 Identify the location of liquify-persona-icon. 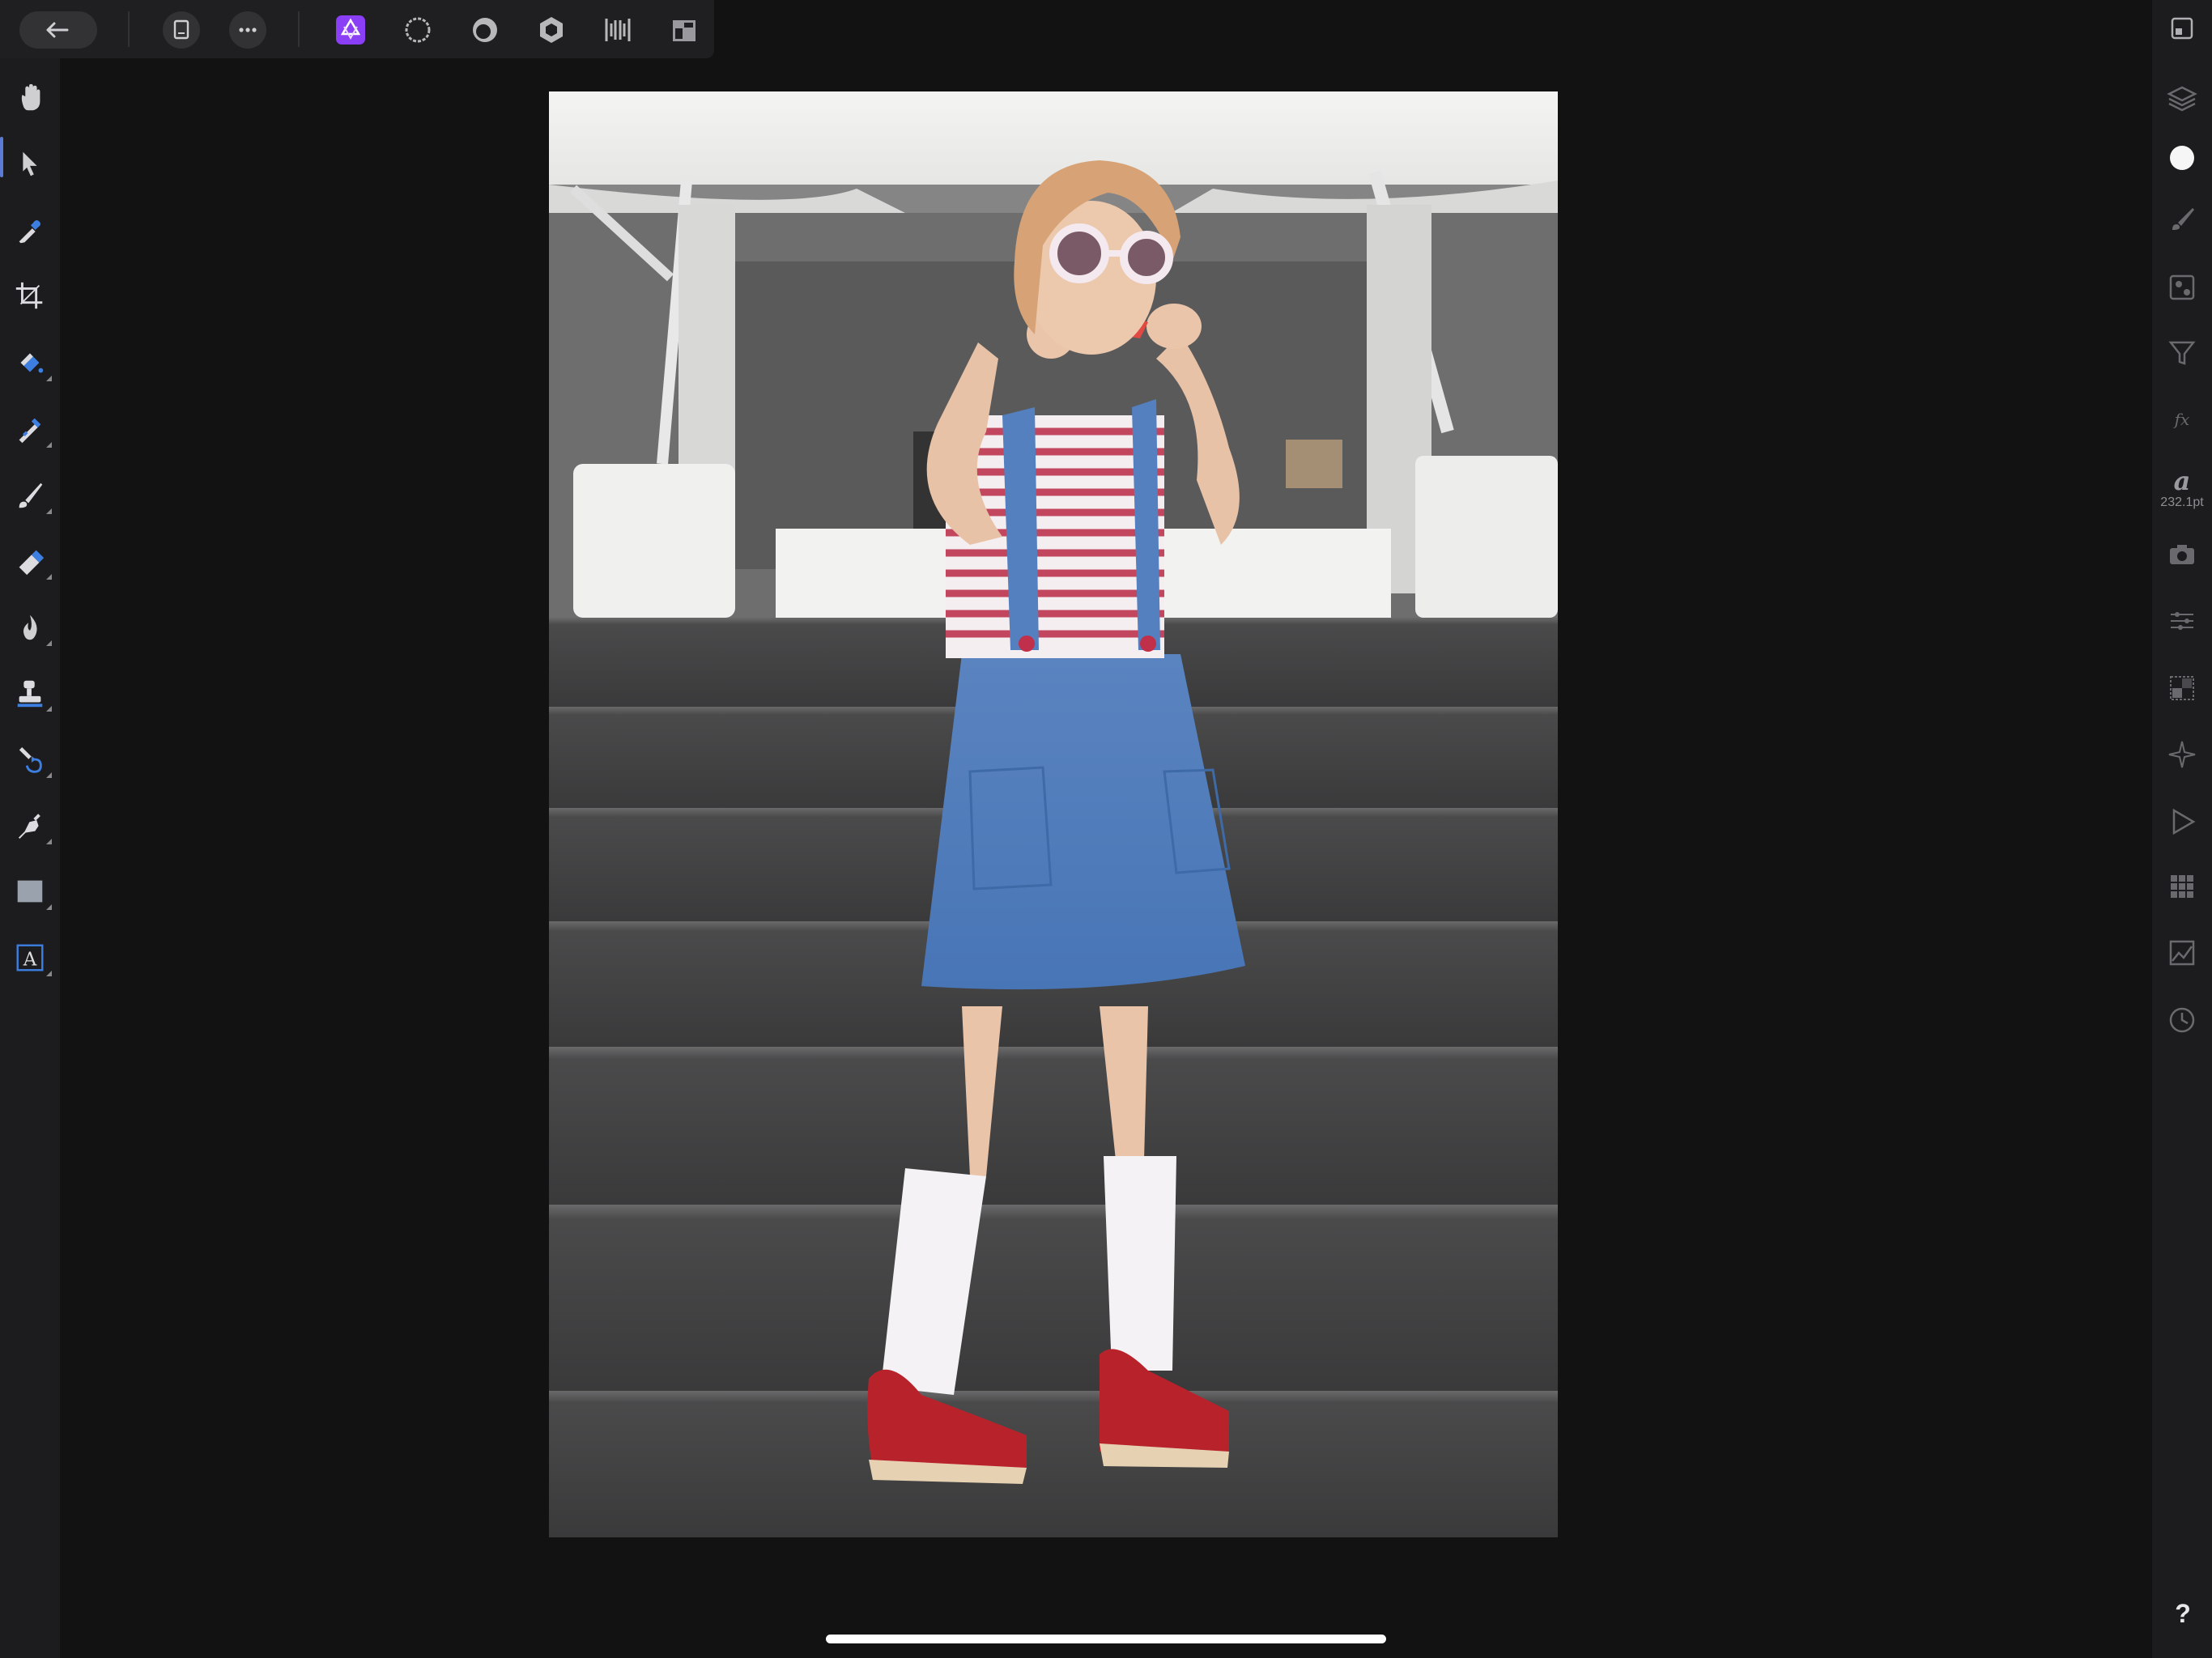
(418, 30).